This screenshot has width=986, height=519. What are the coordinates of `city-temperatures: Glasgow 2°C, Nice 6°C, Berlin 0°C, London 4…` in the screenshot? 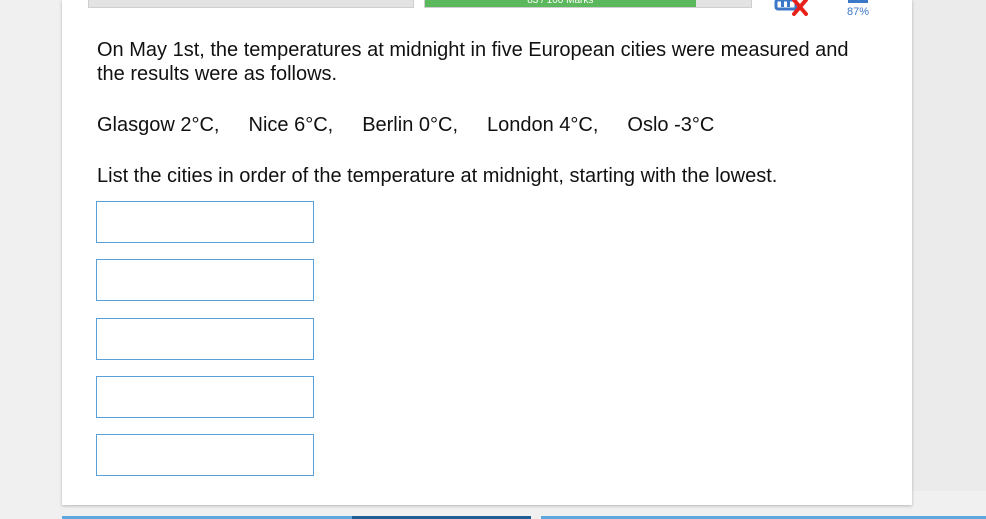 It's located at (420, 125).